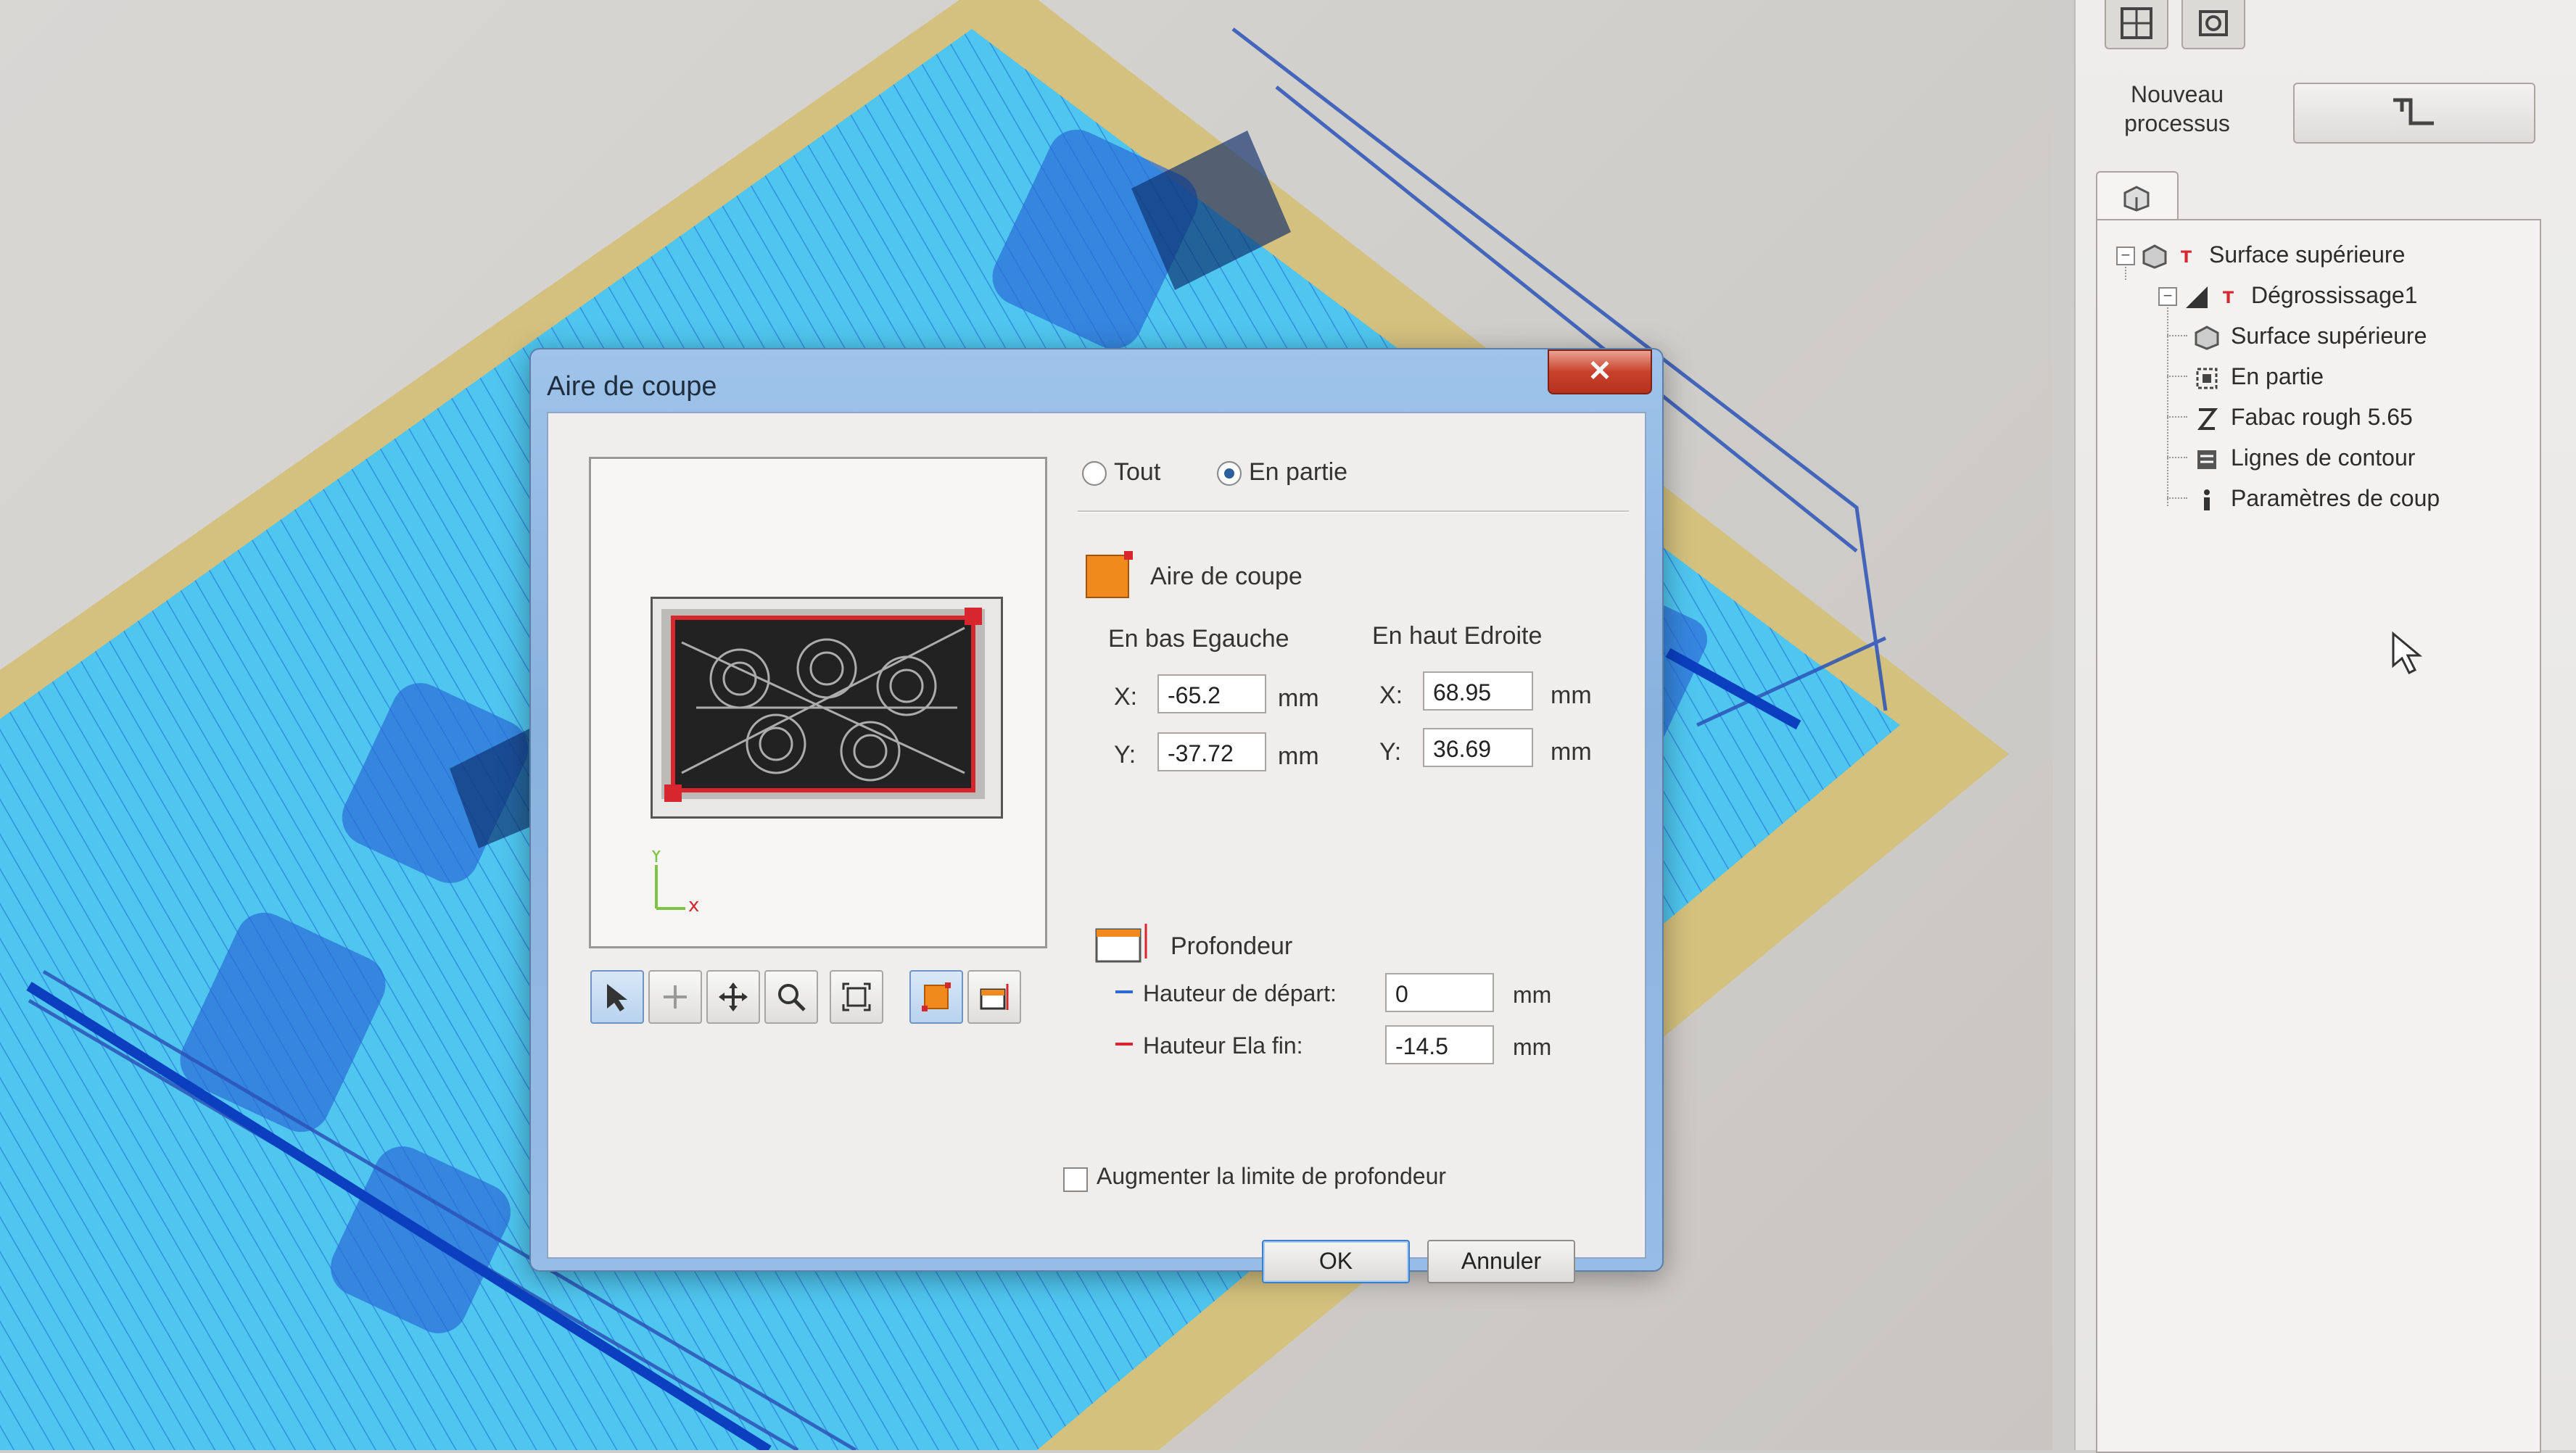 The height and width of the screenshot is (1453, 2576). What do you see at coordinates (1439, 1044) in the screenshot?
I see `end-height-input: -14.5` at bounding box center [1439, 1044].